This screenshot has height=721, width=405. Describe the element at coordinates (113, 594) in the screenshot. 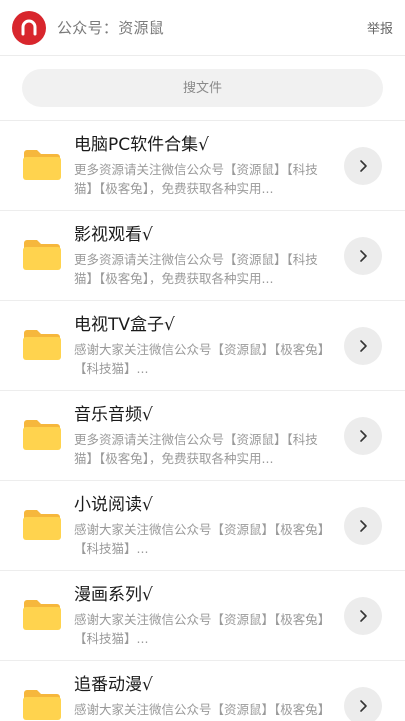

I see `item-title: 漫画系列√` at that location.